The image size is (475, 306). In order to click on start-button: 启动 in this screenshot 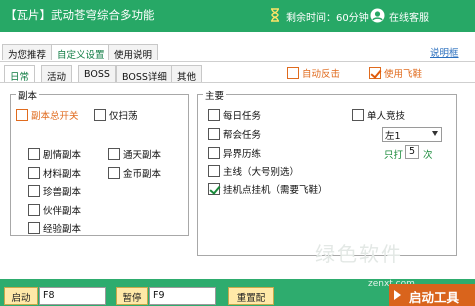, I will do `click(21, 296)`.